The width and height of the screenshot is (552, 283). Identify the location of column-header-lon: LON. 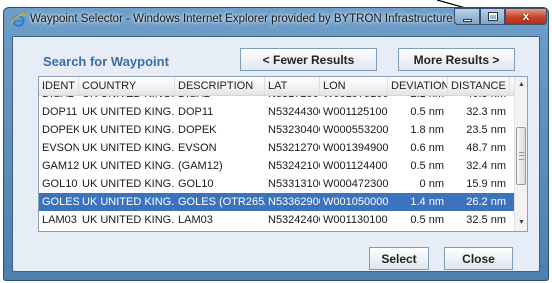
(354, 86).